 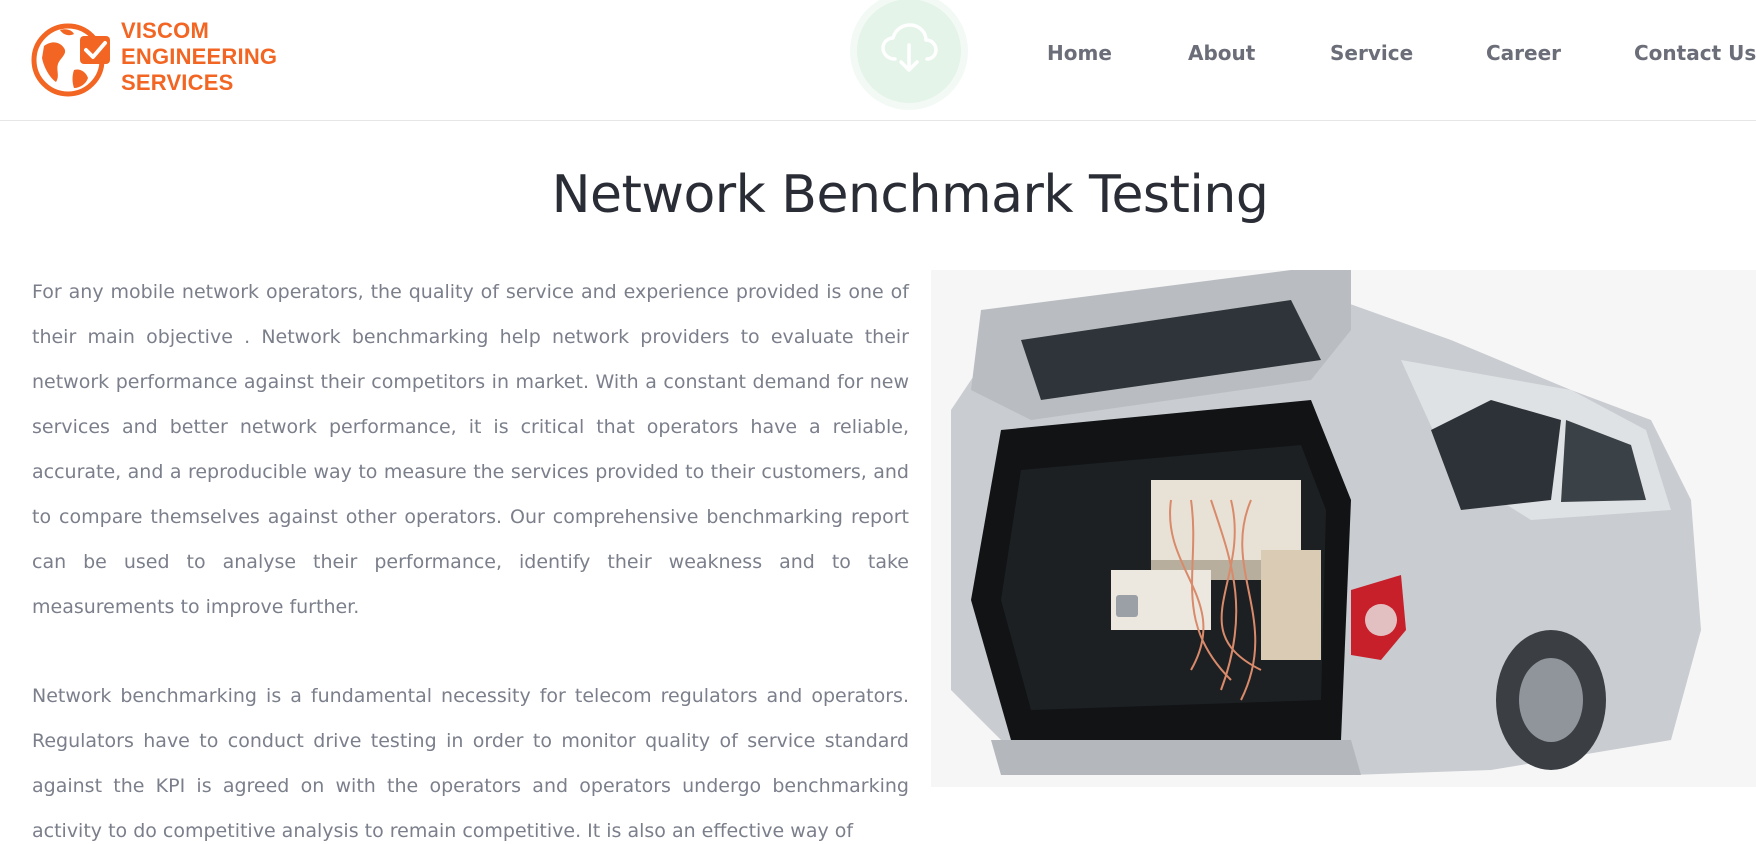 I want to click on page-title: Network Benchmark Testing, so click(x=910, y=195).